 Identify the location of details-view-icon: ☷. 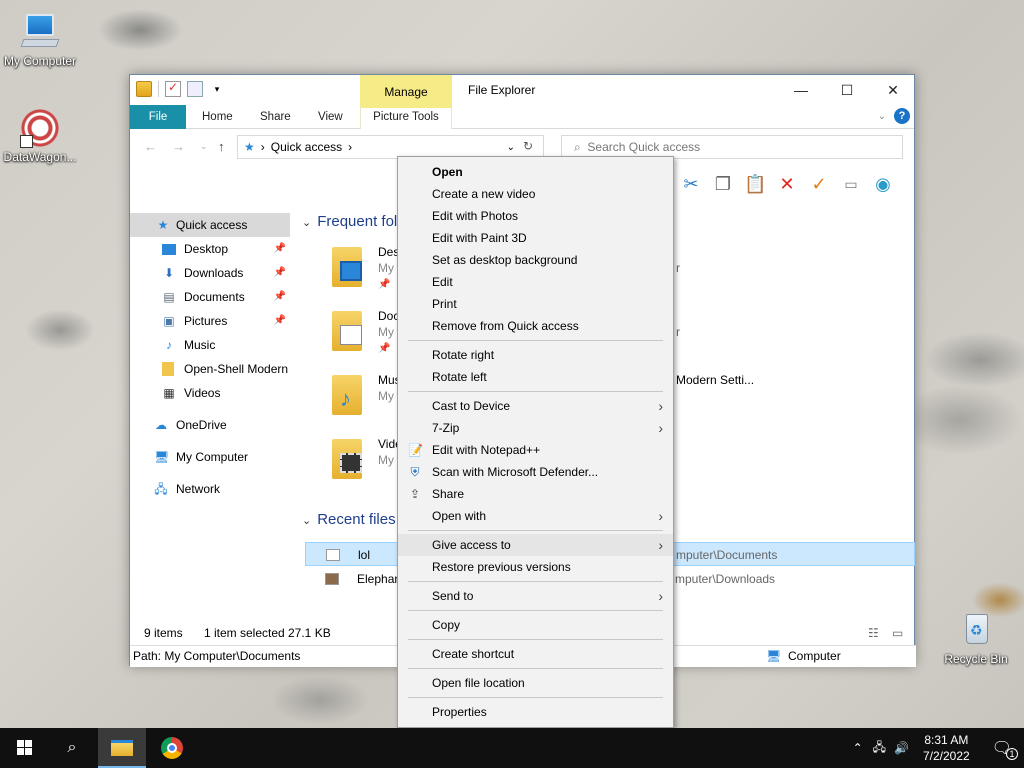
(873, 633).